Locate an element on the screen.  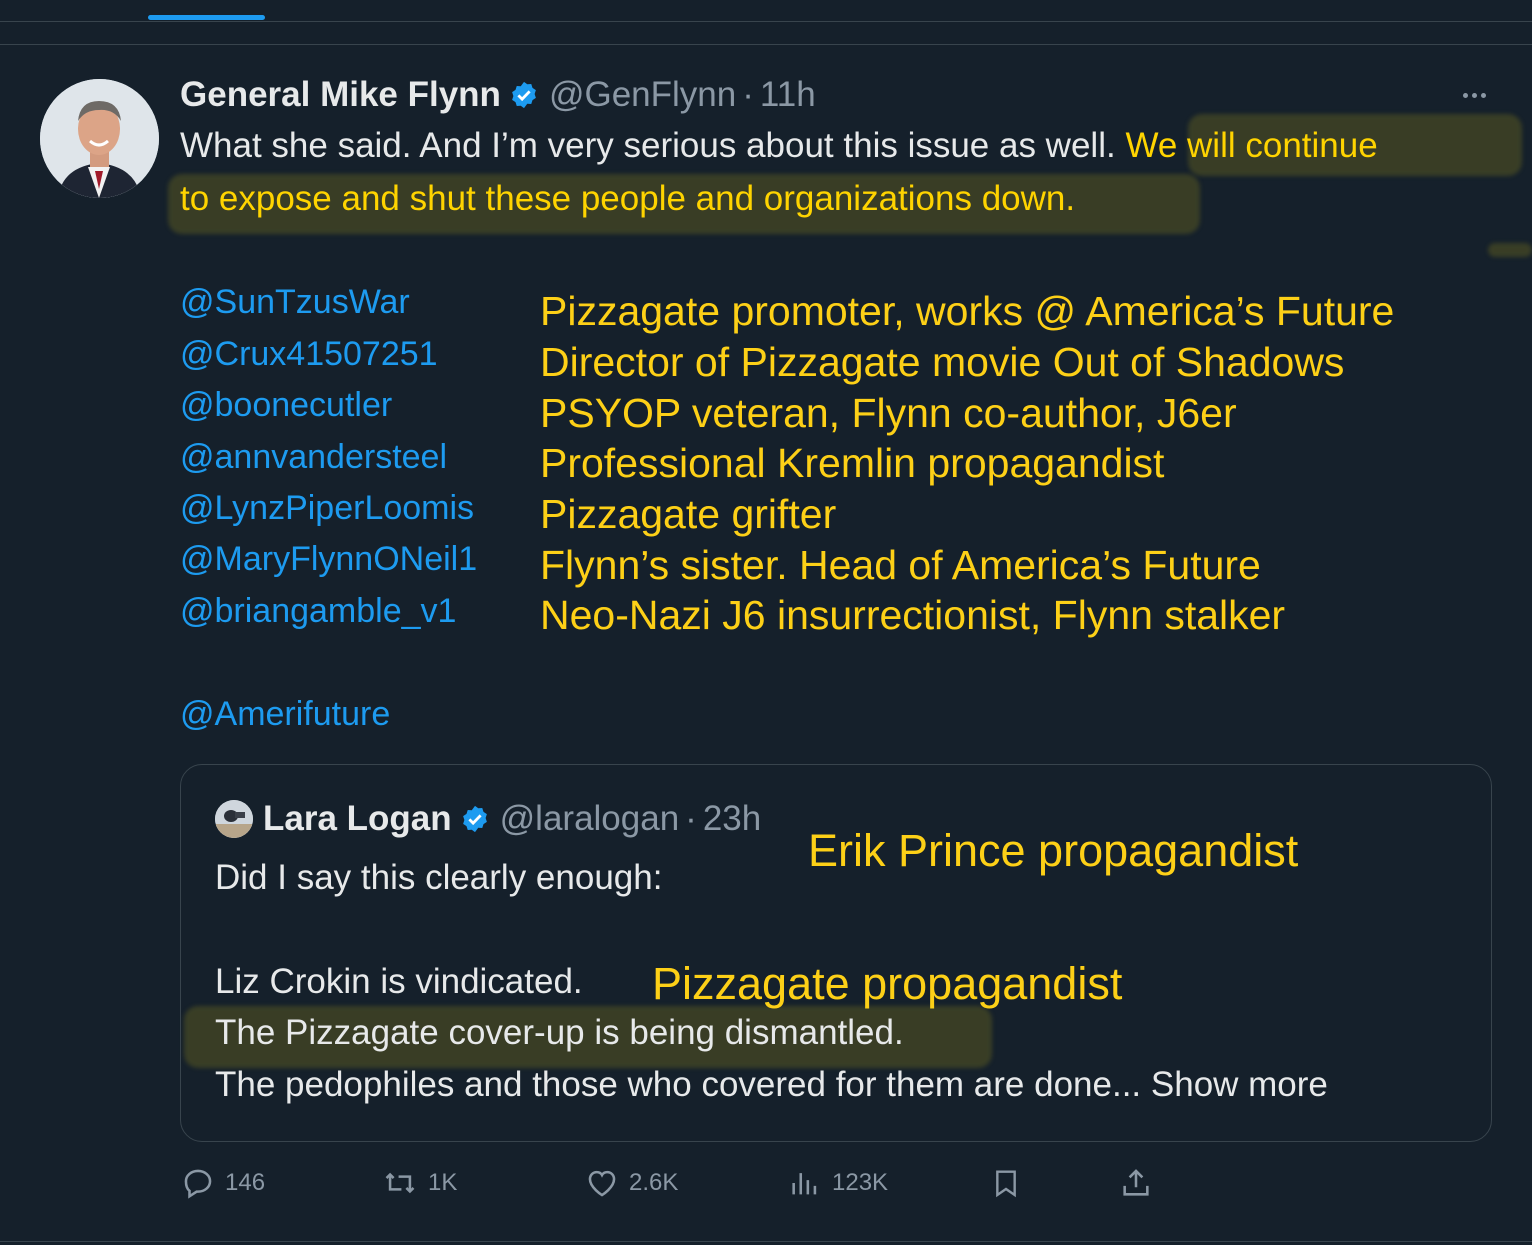
quote-header: Lara Logan @laralogan · 23h is located at coordinates (512, 819).